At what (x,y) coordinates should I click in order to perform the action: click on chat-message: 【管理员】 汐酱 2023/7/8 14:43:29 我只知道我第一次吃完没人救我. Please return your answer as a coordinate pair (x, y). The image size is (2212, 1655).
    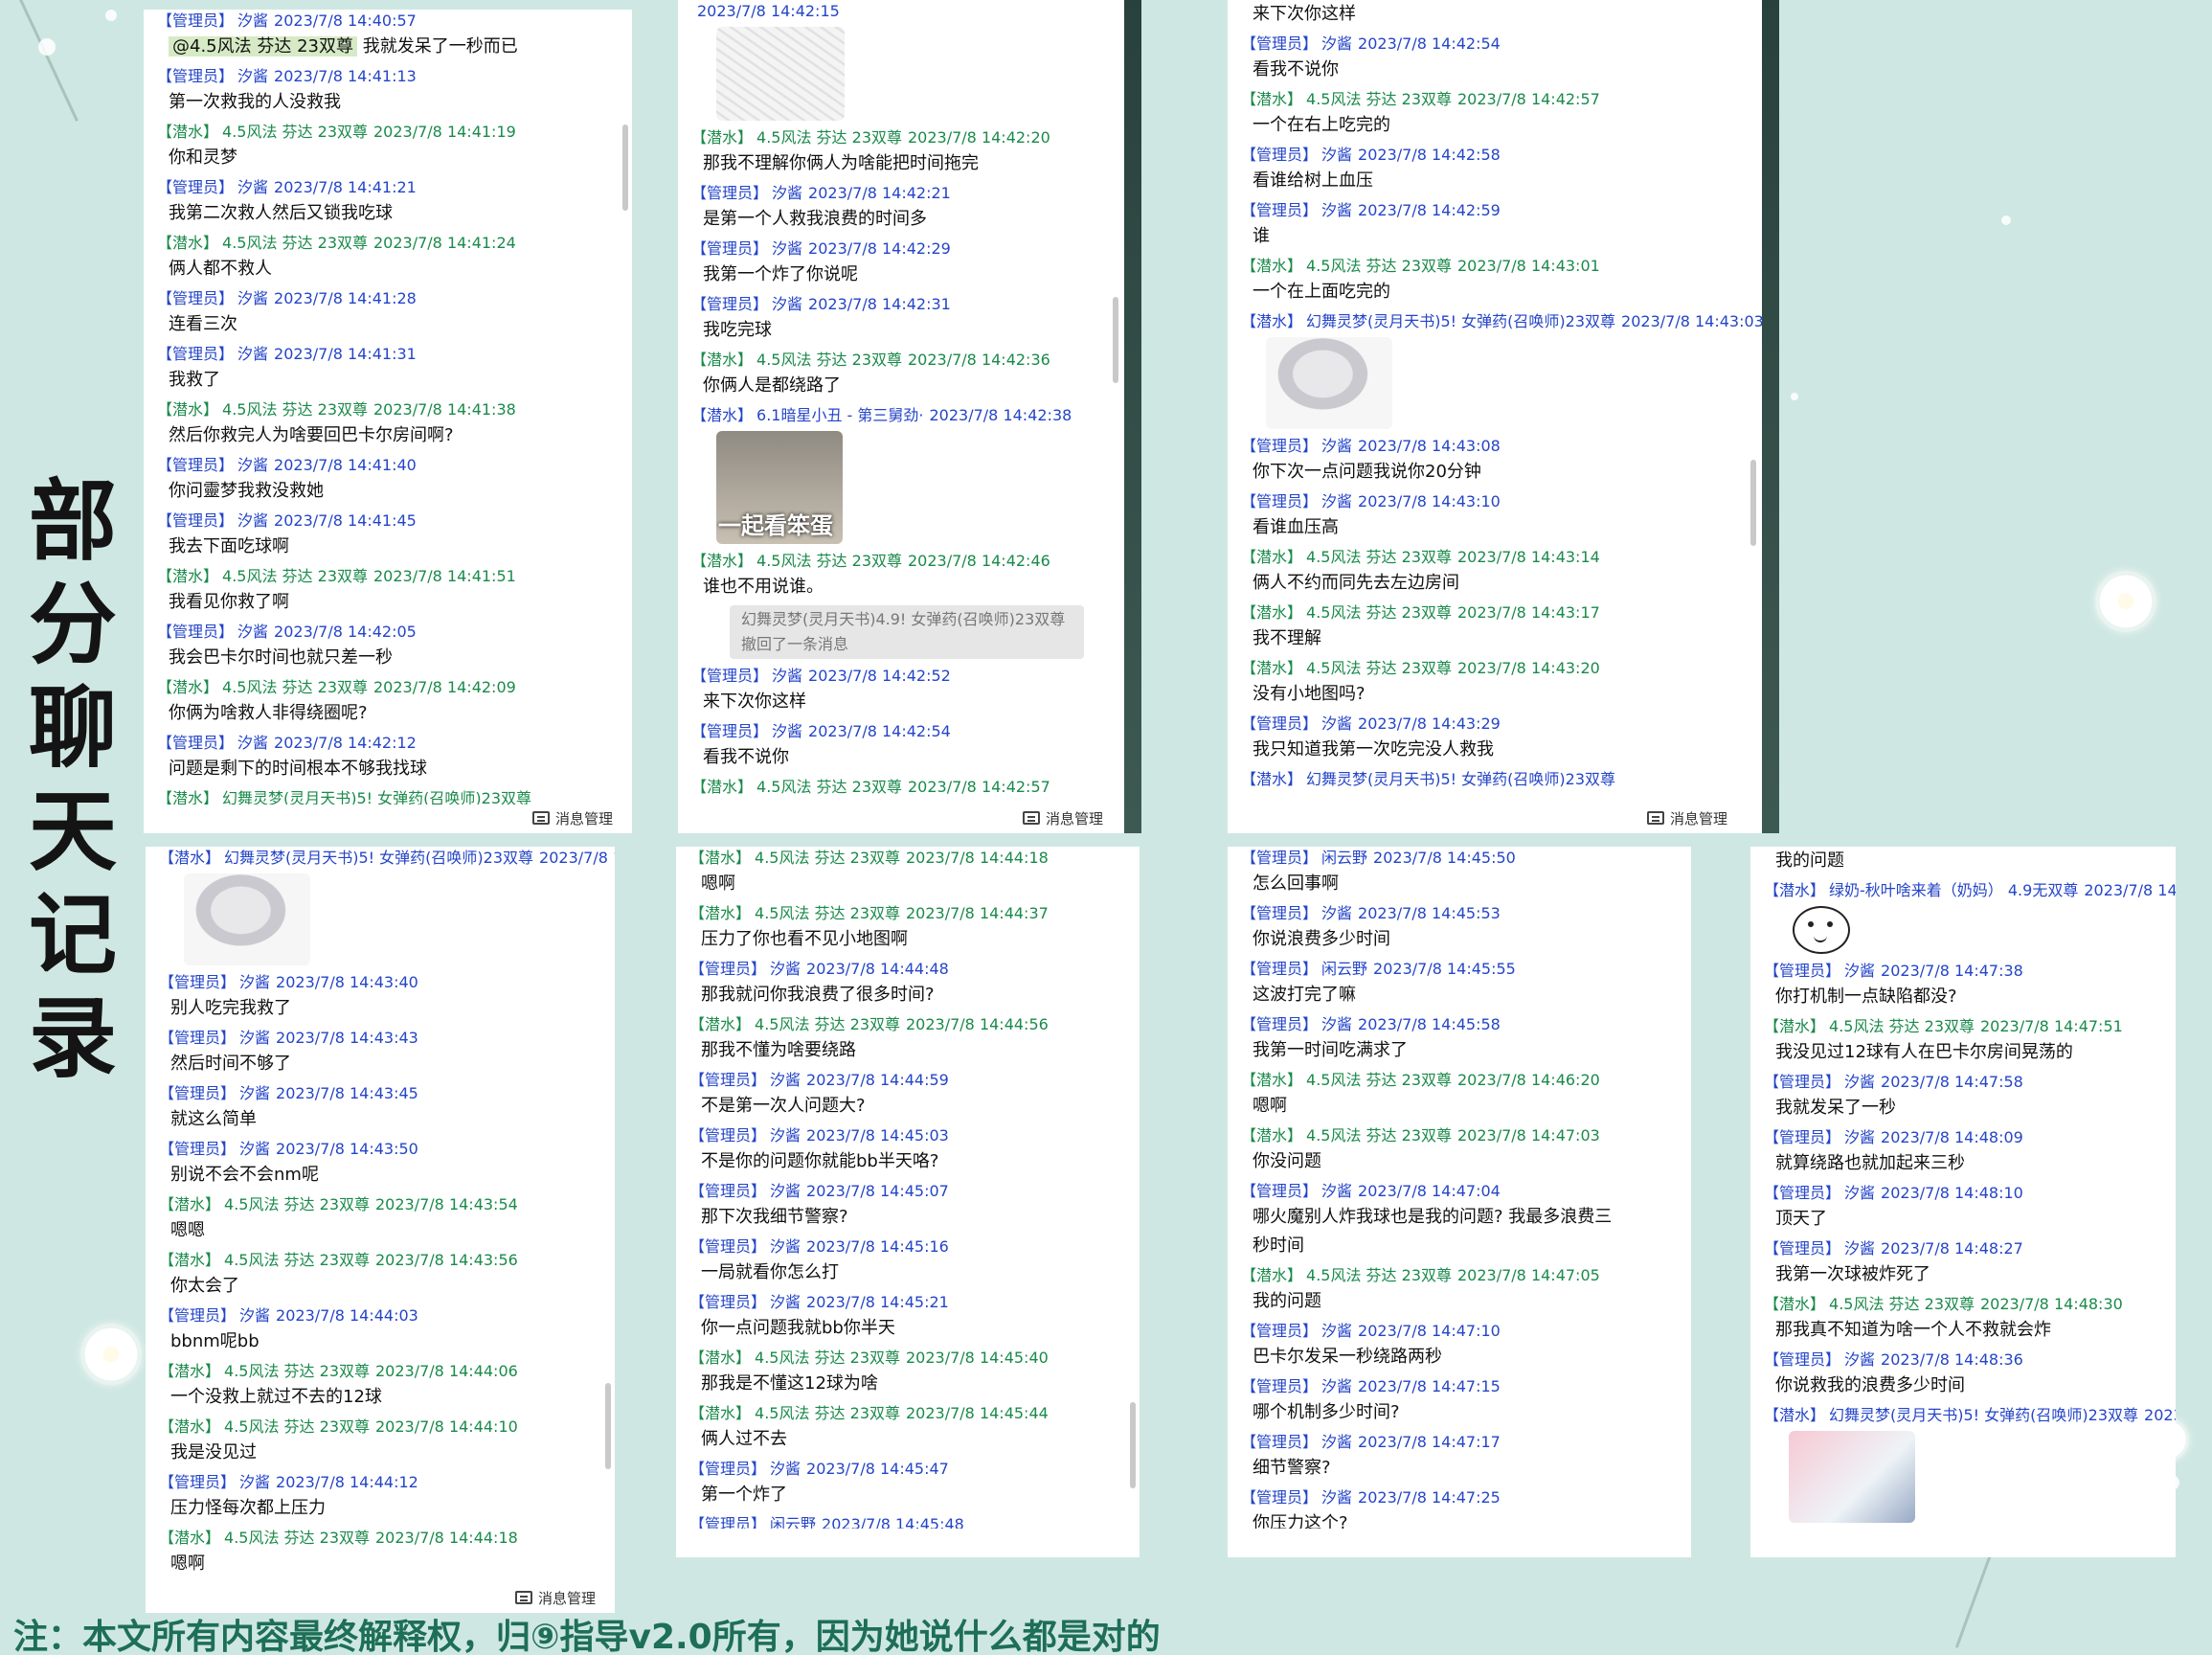
    Looking at the image, I should click on (1501, 739).